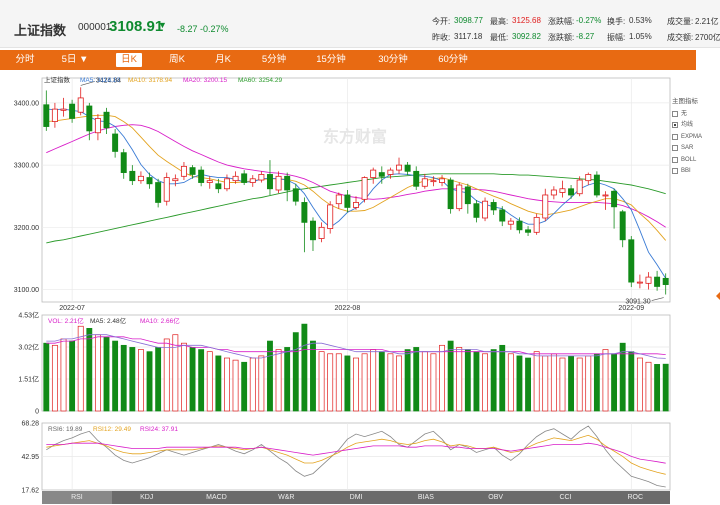  What do you see at coordinates (635, 497) in the screenshot?
I see `indicator-tab-8: ROC` at bounding box center [635, 497].